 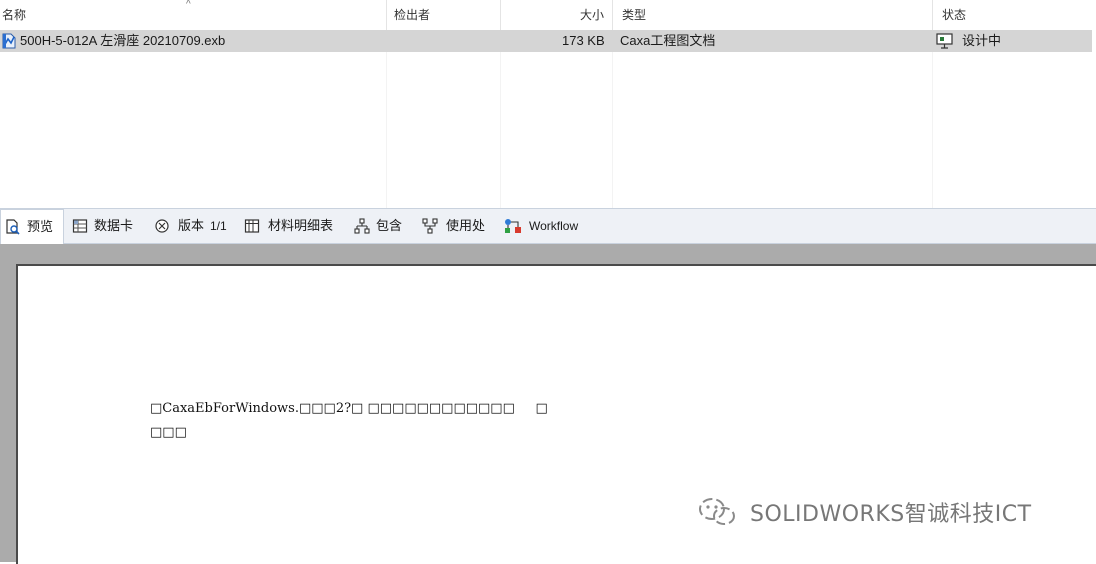 I want to click on wechat-icon, so click(x=717, y=511).